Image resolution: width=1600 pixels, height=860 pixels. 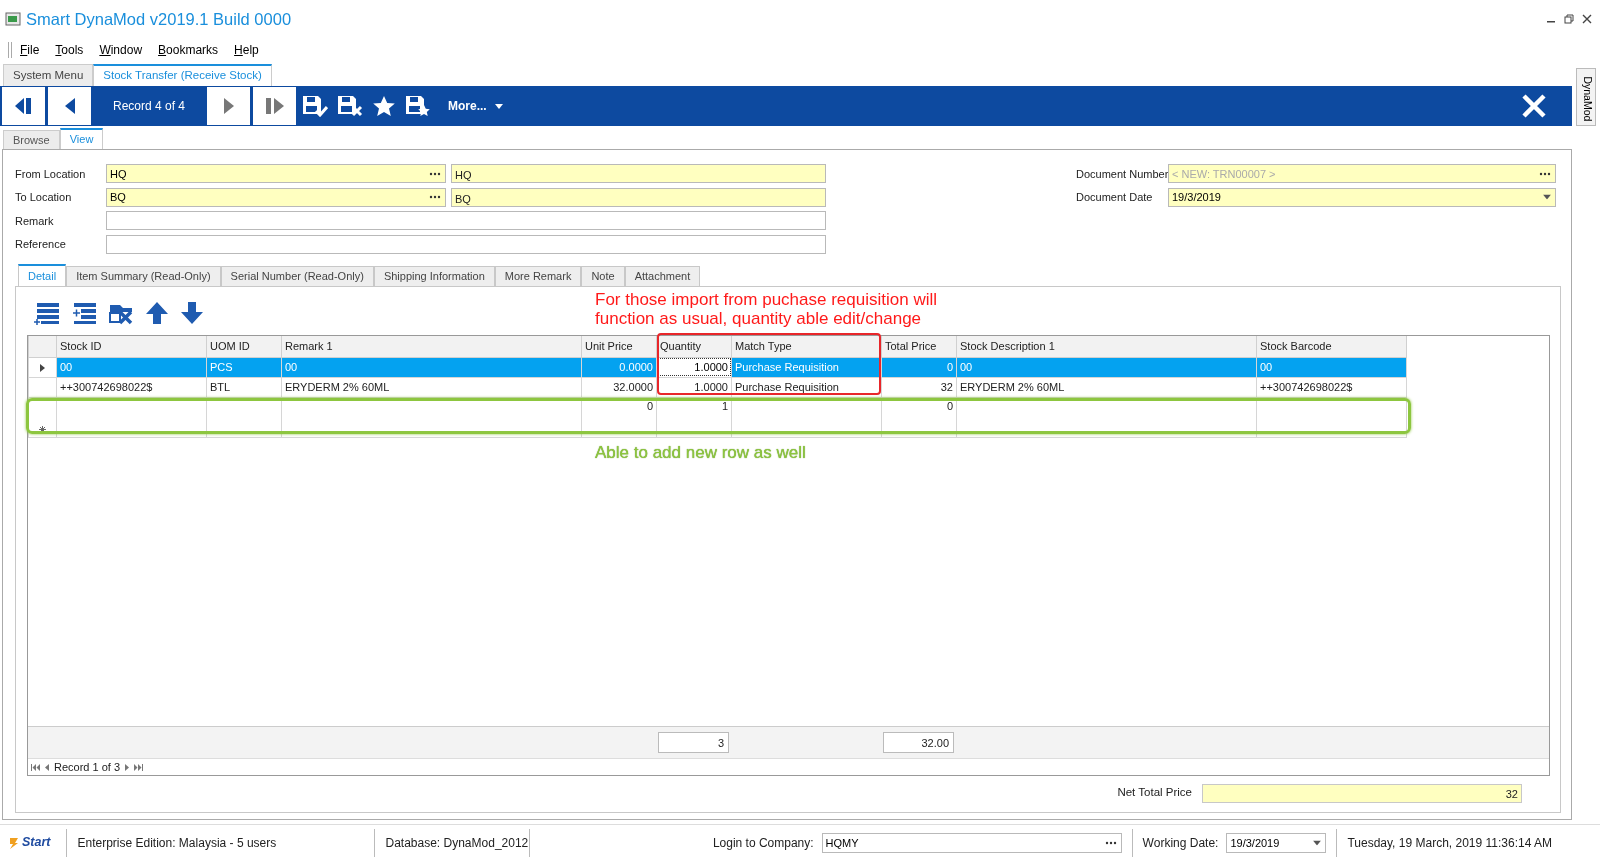 I want to click on add-row-button, so click(x=47, y=313).